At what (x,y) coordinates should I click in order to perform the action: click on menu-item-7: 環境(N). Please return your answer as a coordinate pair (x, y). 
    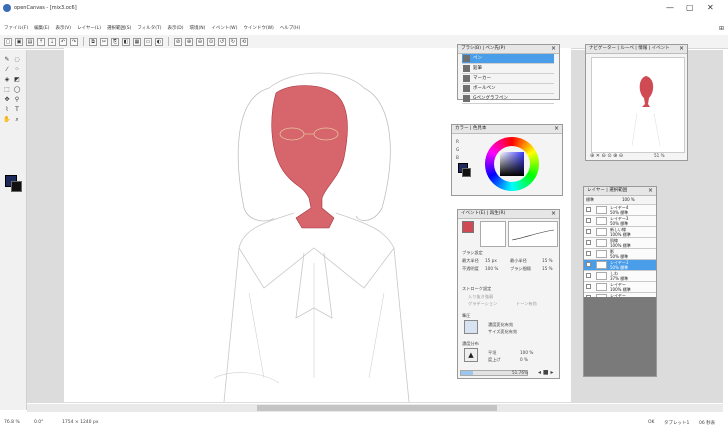
    Looking at the image, I should click on (197, 29).